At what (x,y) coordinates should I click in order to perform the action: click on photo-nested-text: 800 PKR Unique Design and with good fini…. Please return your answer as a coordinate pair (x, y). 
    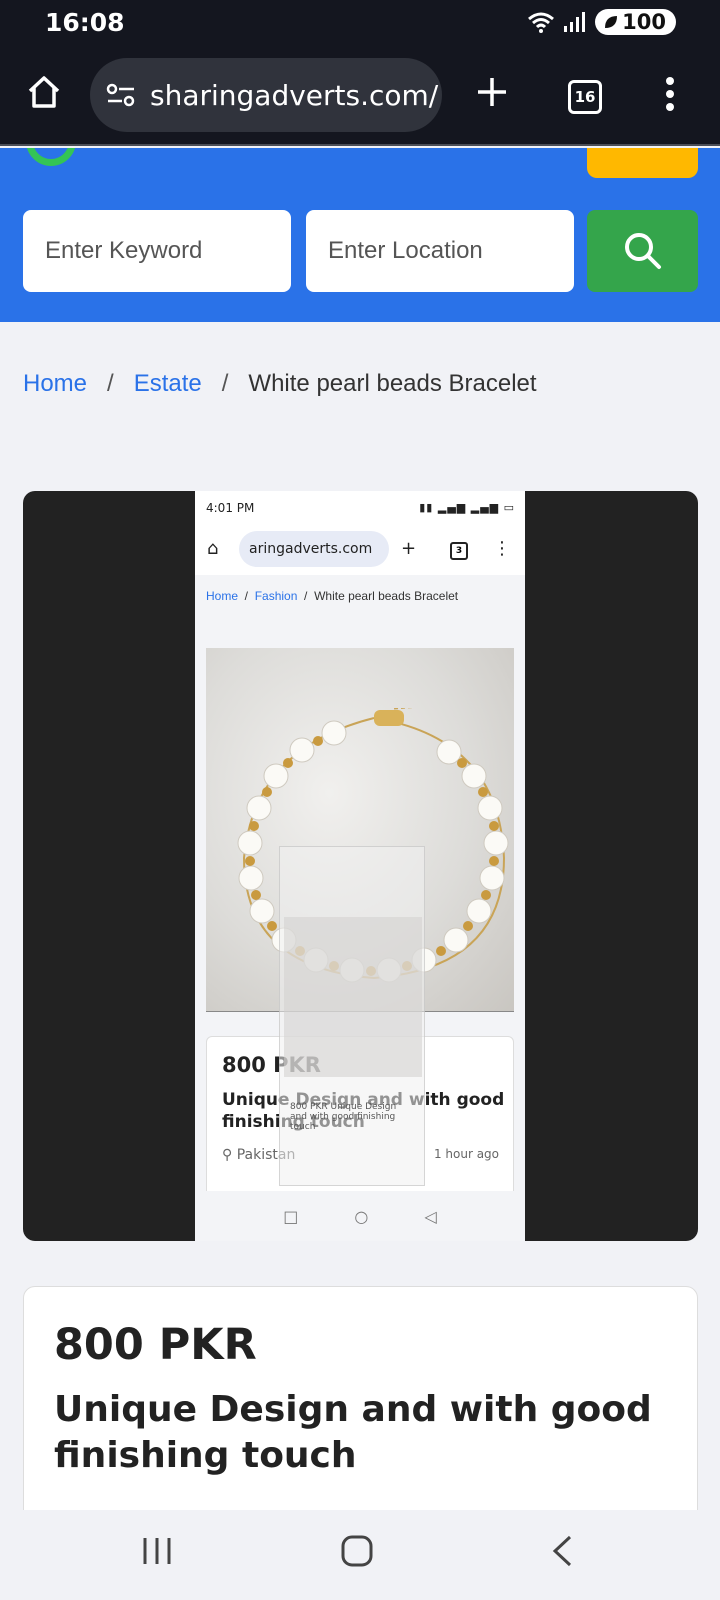
    Looking at the image, I should click on (343, 1117).